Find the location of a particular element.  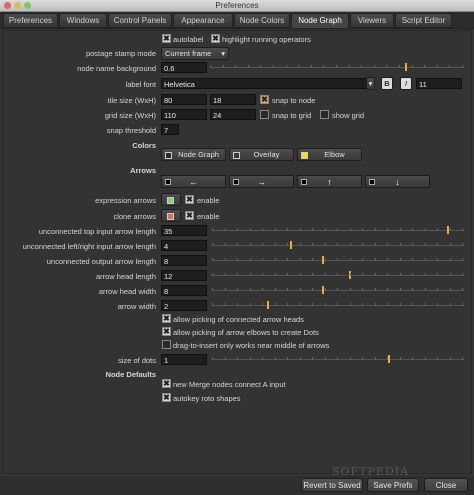

allow-heads-checkbox: ✖ is located at coordinates (166, 318).